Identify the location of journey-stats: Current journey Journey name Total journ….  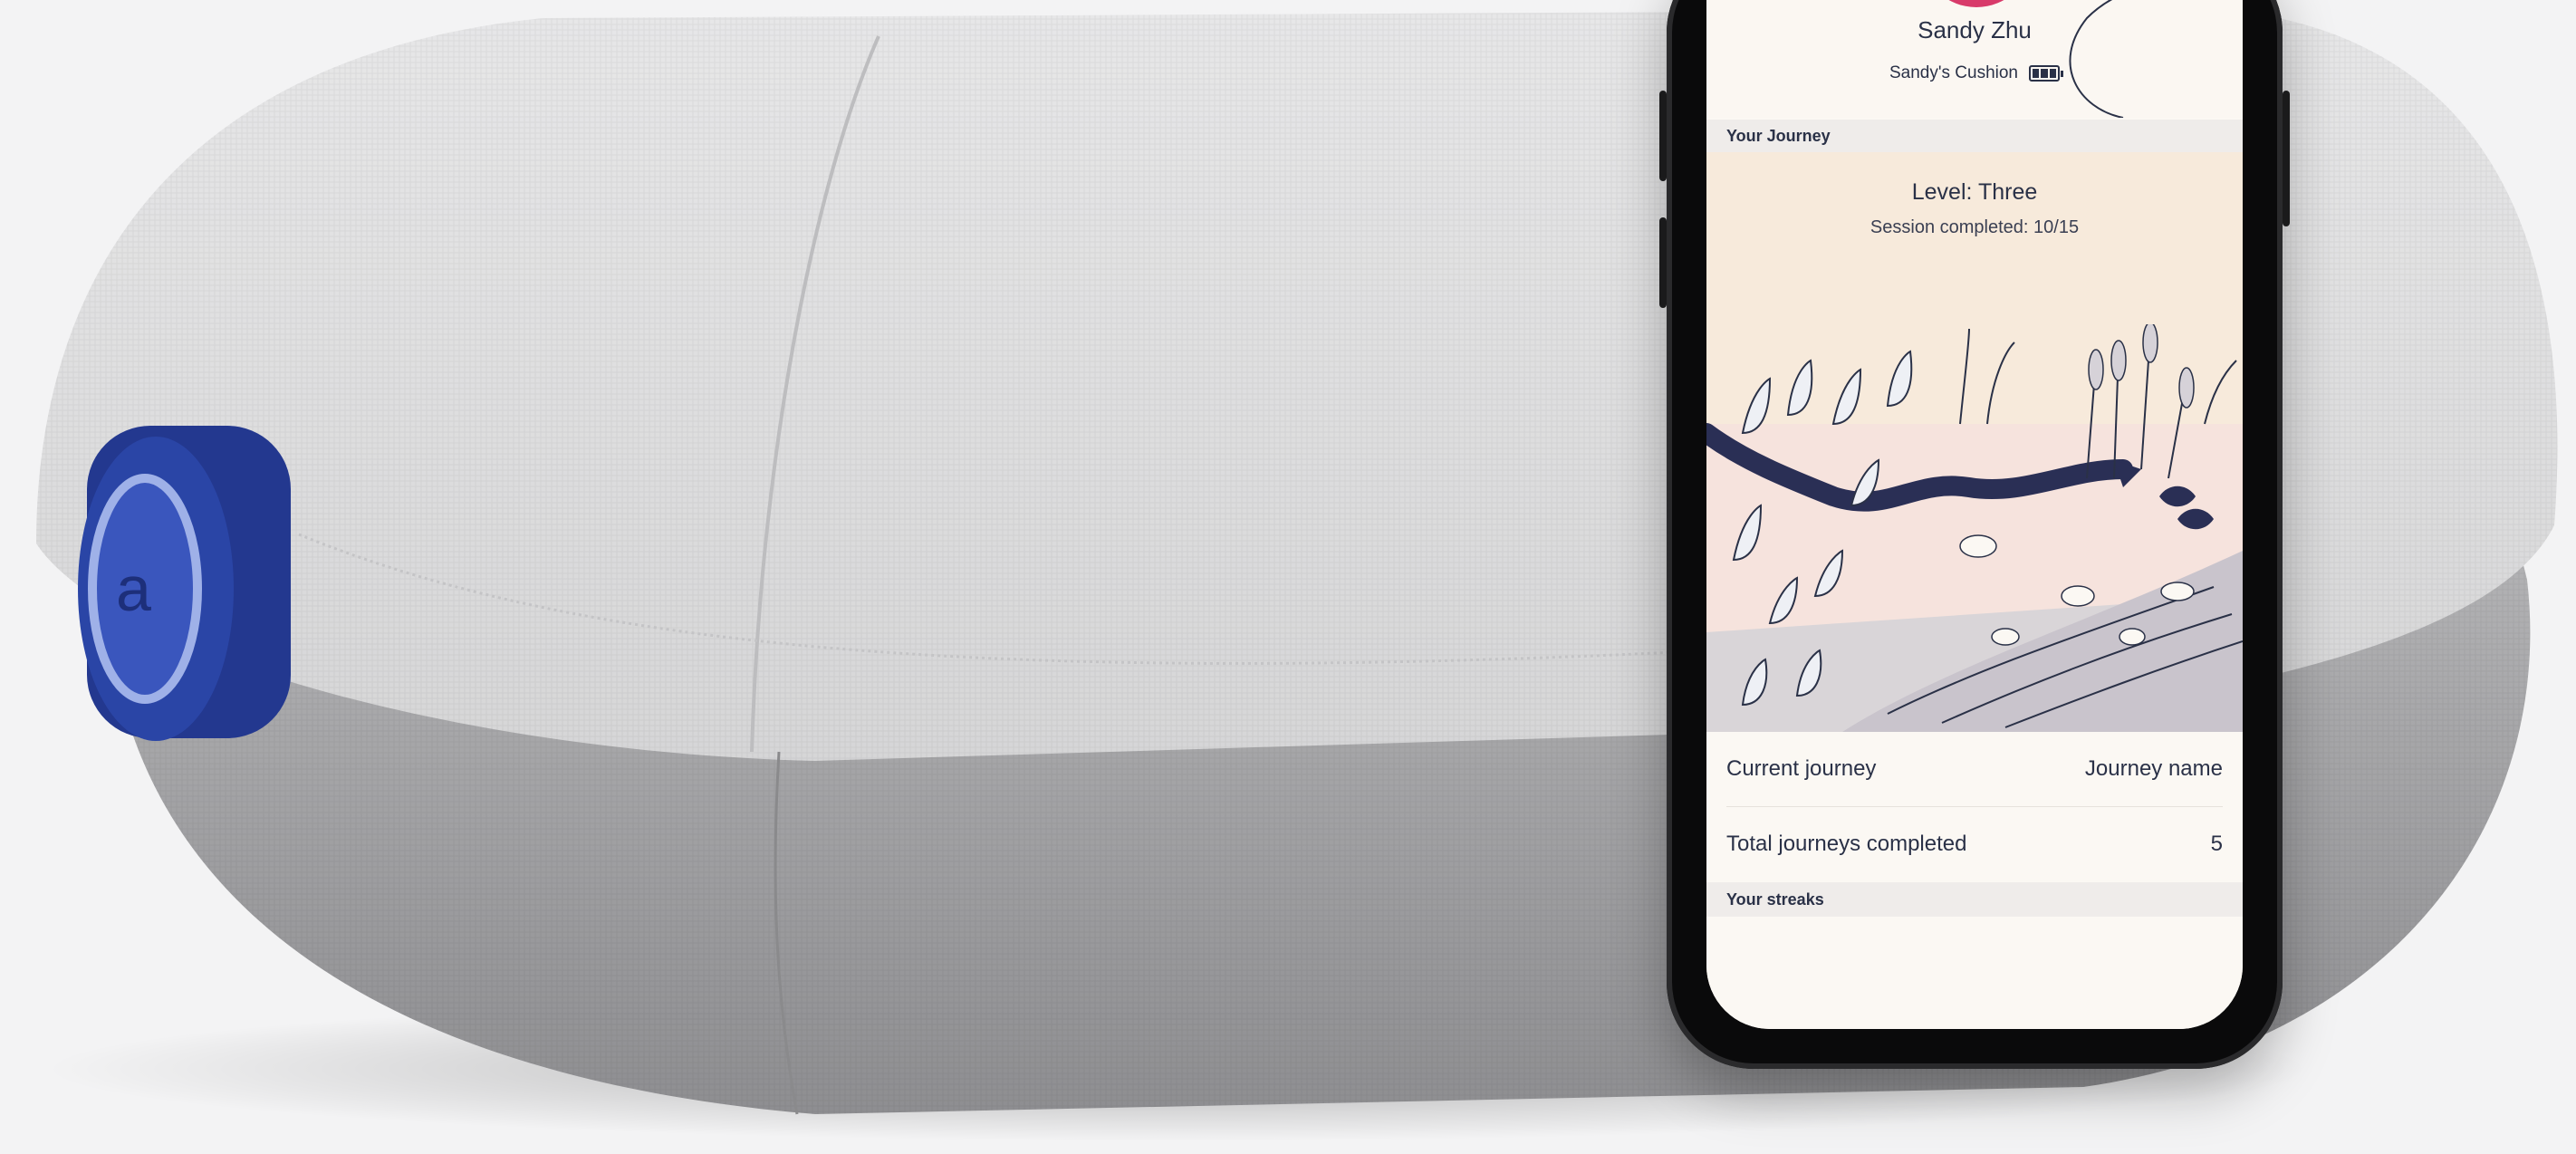
(1974, 807).